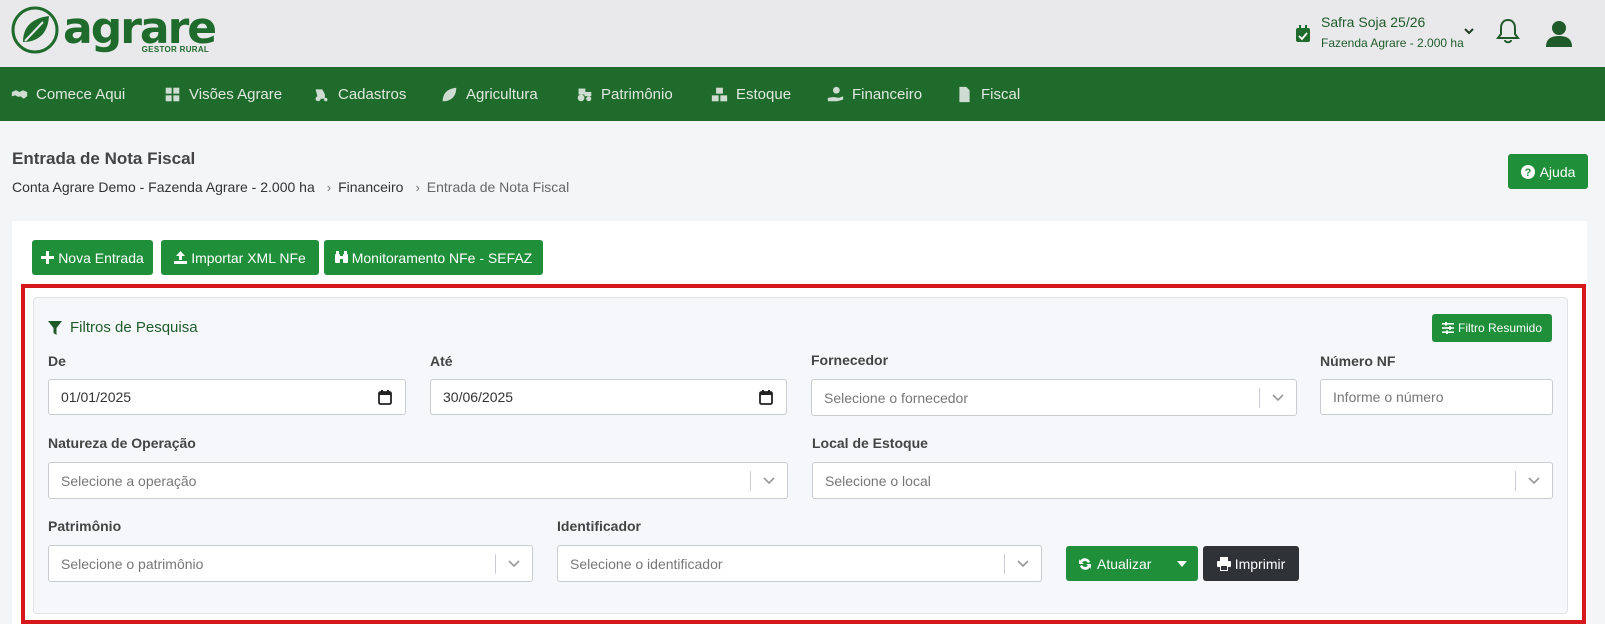 Image resolution: width=1605 pixels, height=624 pixels. What do you see at coordinates (1223, 563) in the screenshot?
I see `printer-icon` at bounding box center [1223, 563].